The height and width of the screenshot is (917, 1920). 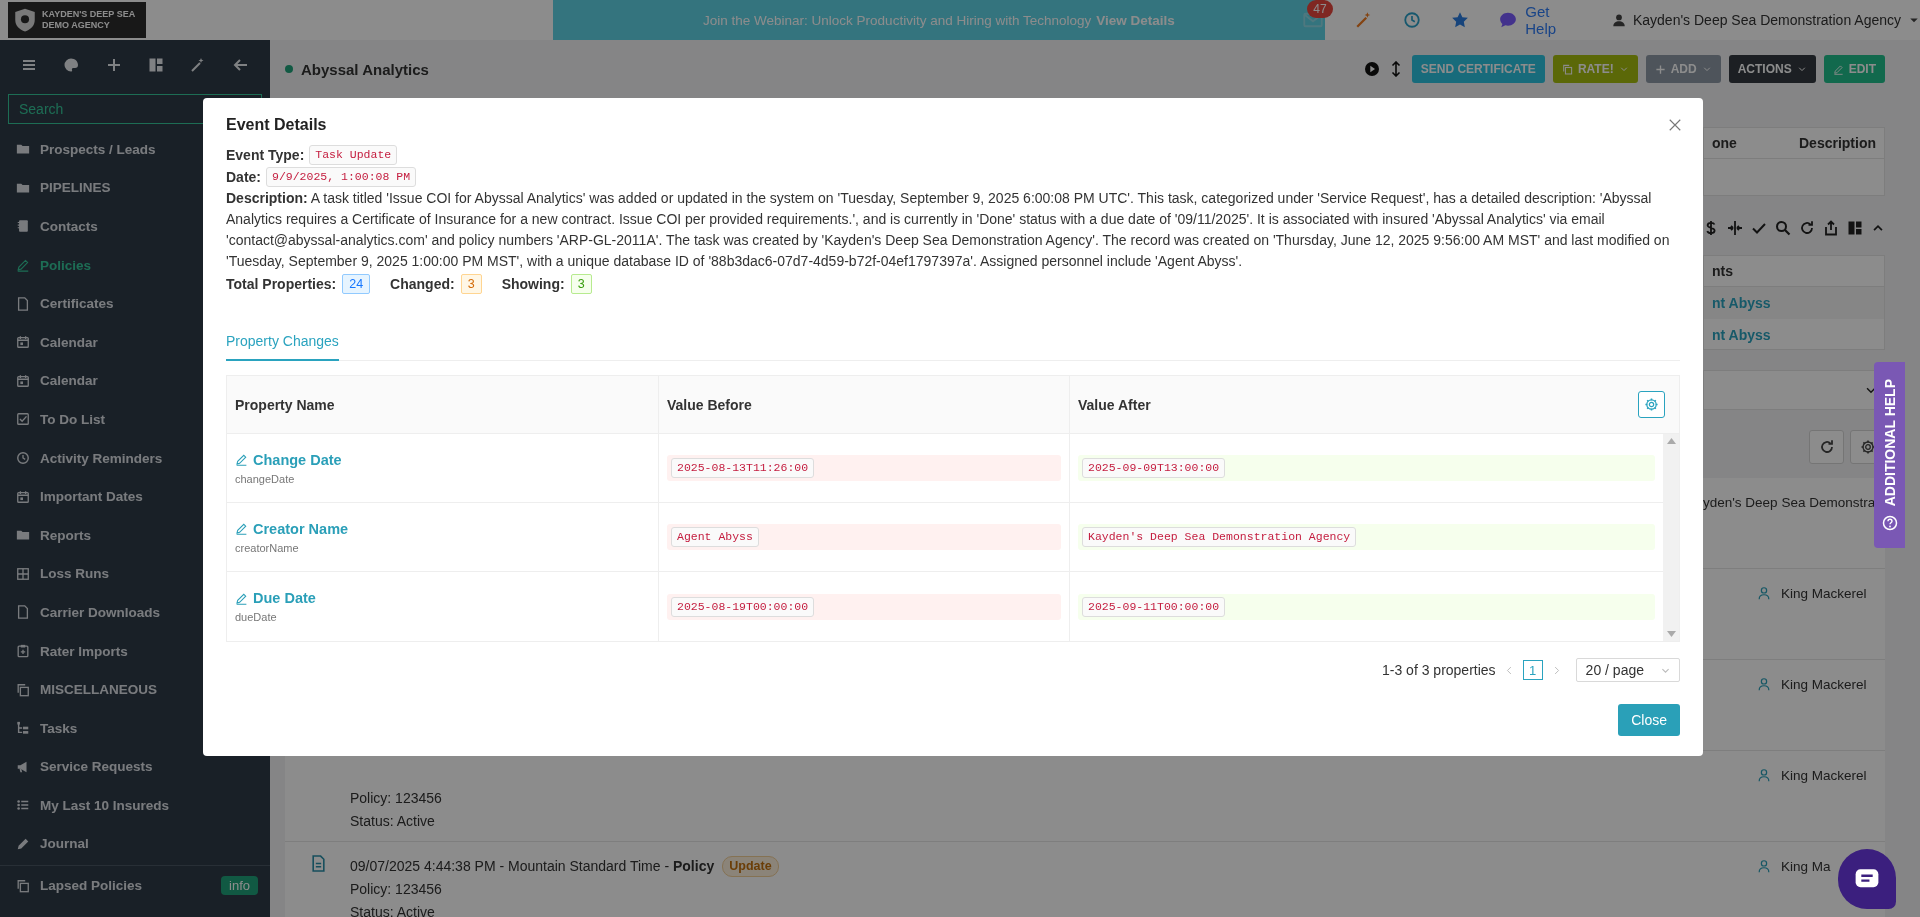 What do you see at coordinates (1508, 20) in the screenshot?
I see `chat-icon` at bounding box center [1508, 20].